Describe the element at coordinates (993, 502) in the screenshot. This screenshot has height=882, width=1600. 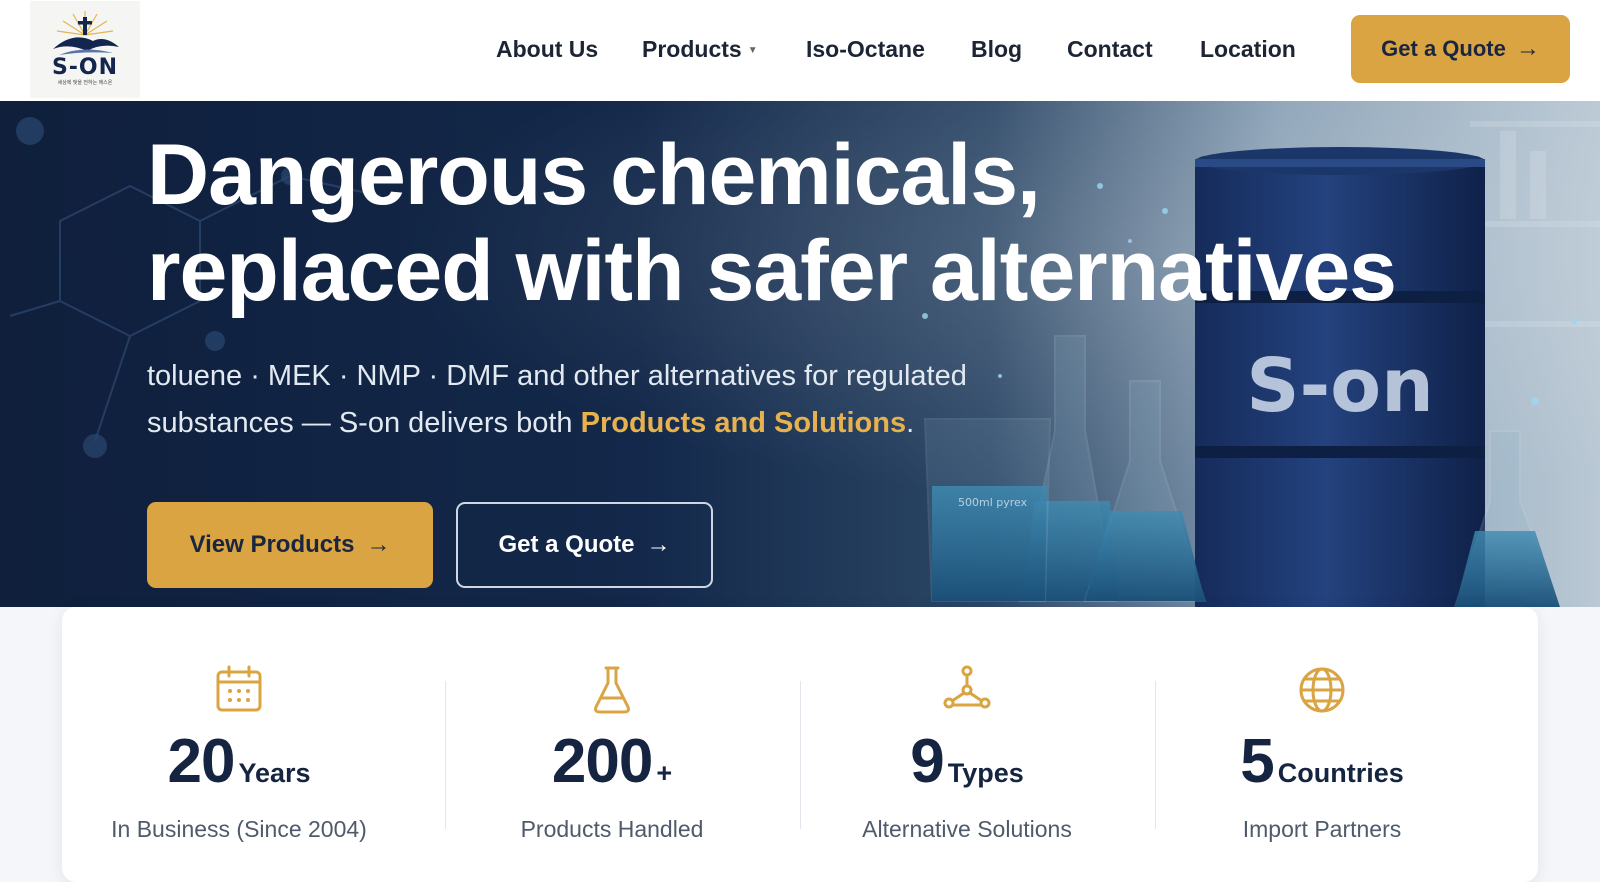
I see `beaker-label-text: 500ml pyrex` at that location.